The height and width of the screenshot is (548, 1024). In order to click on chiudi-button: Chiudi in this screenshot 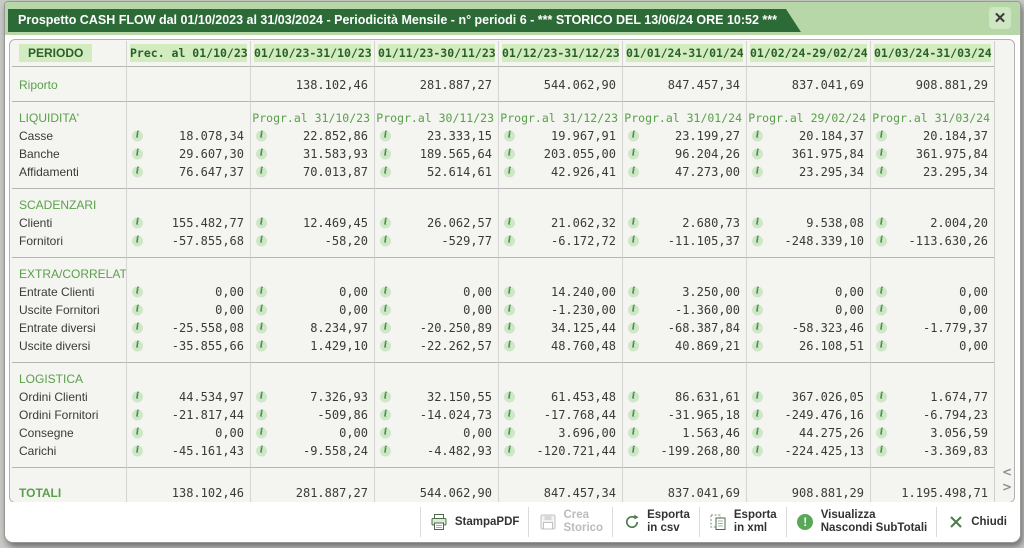, I will do `click(976, 522)`.